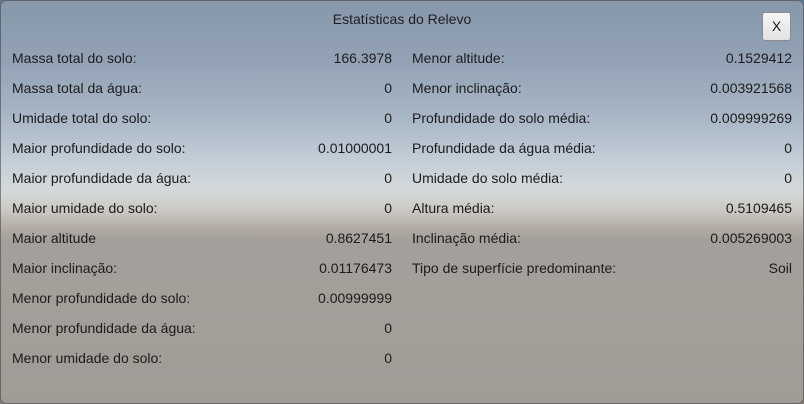 The height and width of the screenshot is (404, 804). What do you see at coordinates (466, 238) in the screenshot?
I see `stat-label: Inclinação média:` at bounding box center [466, 238].